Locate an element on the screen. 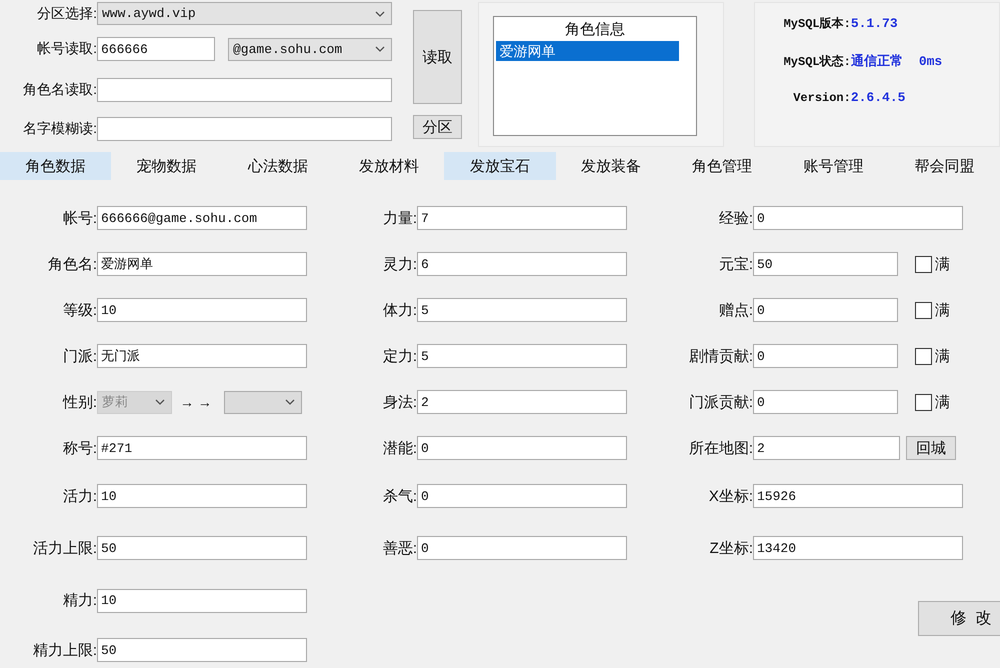 This screenshot has height=668, width=1000. field-label: 活力上限: is located at coordinates (64, 548).